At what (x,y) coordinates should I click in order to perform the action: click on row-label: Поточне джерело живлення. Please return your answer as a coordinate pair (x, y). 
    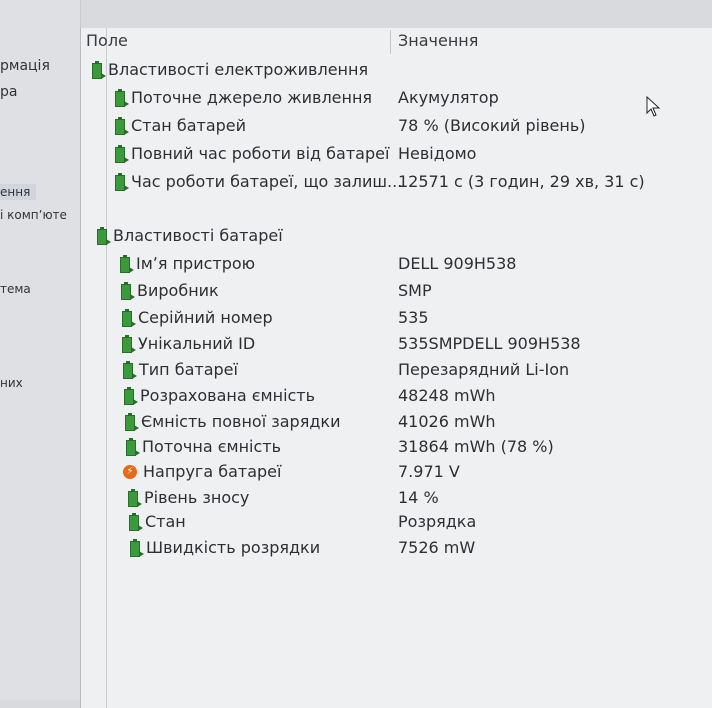
    Looking at the image, I should click on (252, 97).